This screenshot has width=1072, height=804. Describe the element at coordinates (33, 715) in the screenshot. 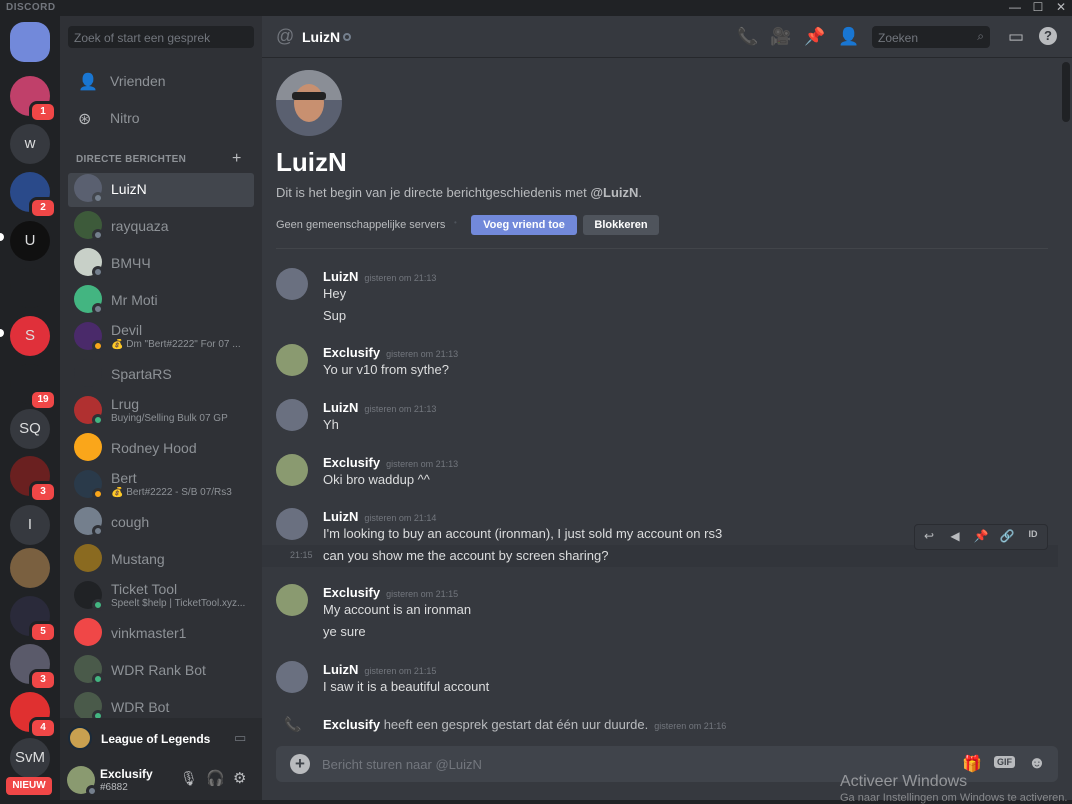

I see `server-icon-14: 4` at that location.